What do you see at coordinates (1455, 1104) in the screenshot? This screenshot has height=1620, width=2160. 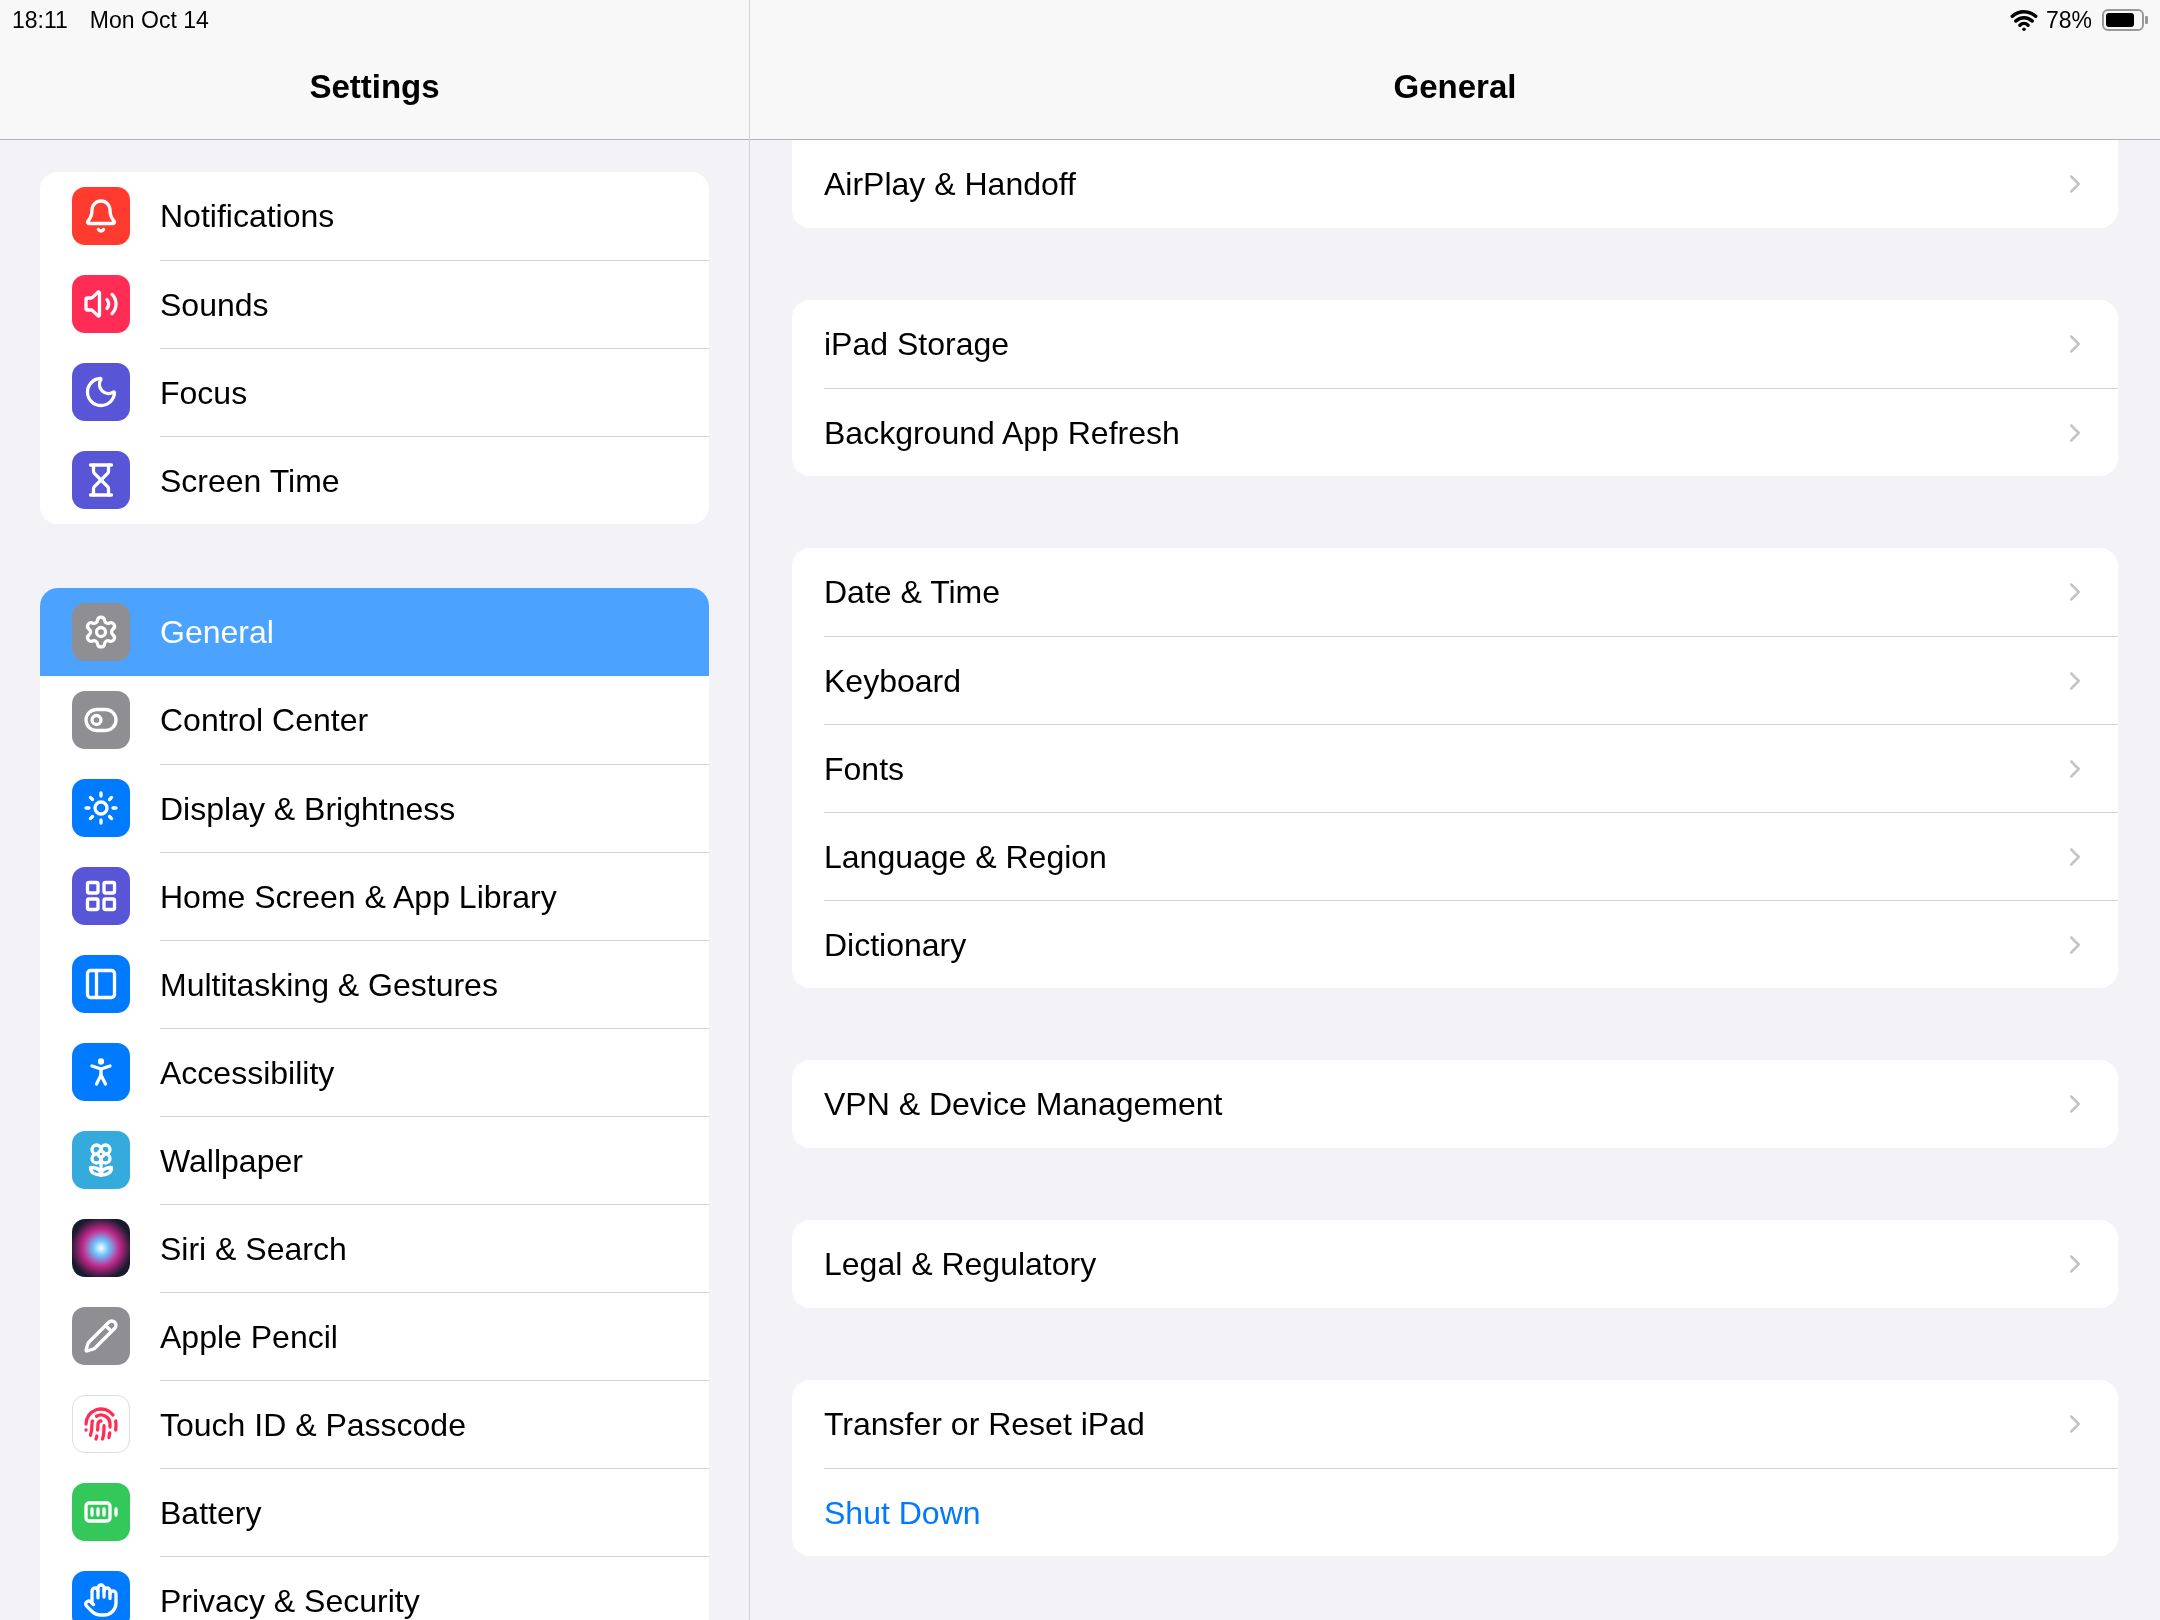 I see `settings-row: VPN & Device Management` at bounding box center [1455, 1104].